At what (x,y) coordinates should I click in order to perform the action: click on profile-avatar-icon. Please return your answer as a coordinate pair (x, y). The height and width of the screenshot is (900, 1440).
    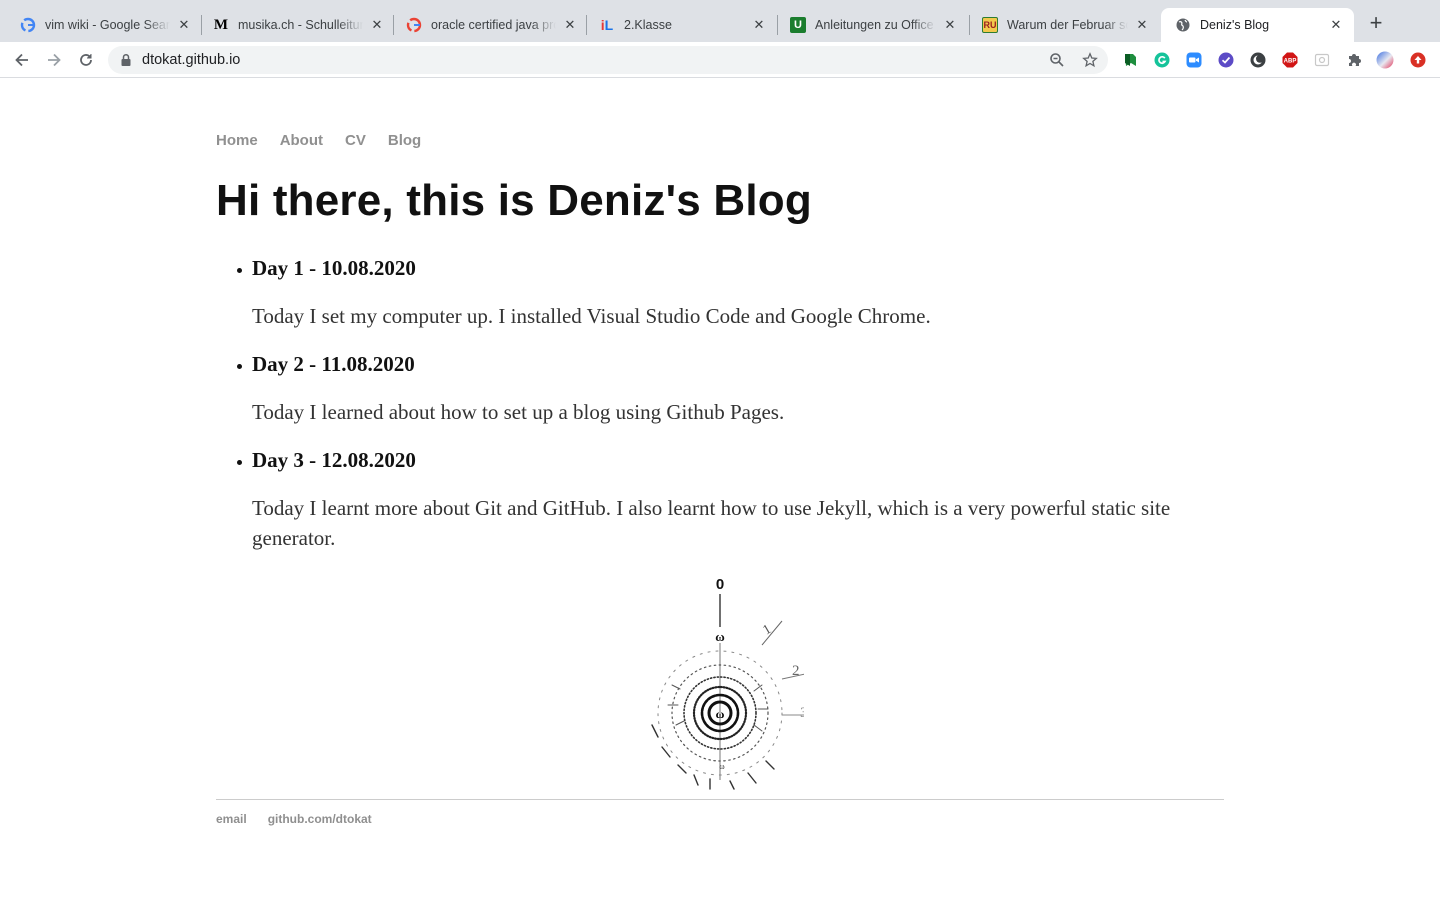
    Looking at the image, I should click on (1385, 60).